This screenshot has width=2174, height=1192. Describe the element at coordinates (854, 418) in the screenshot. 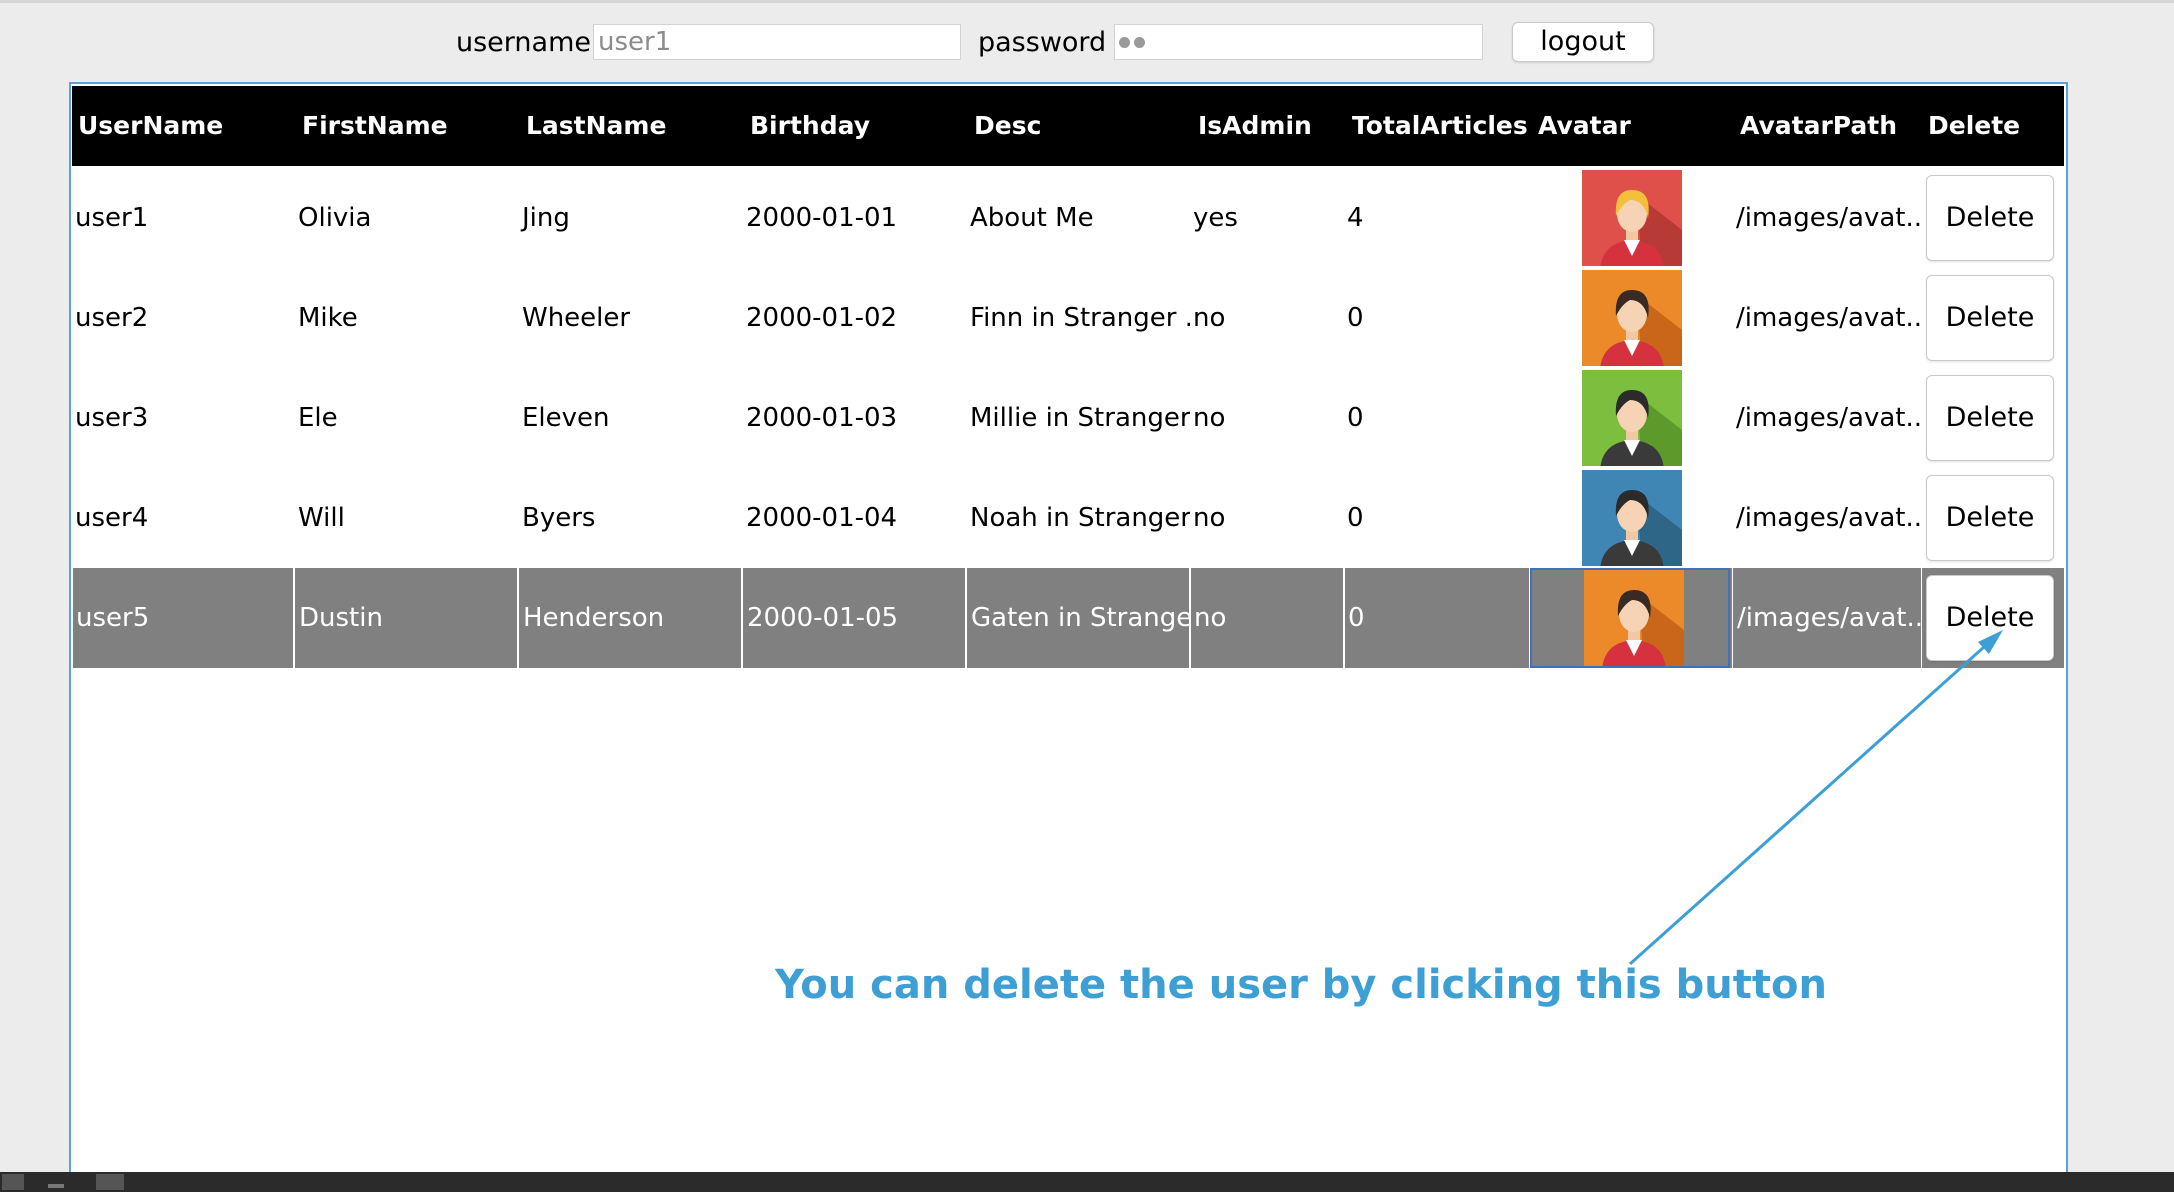

I see `cell-birthday: 2000-01-03` at that location.